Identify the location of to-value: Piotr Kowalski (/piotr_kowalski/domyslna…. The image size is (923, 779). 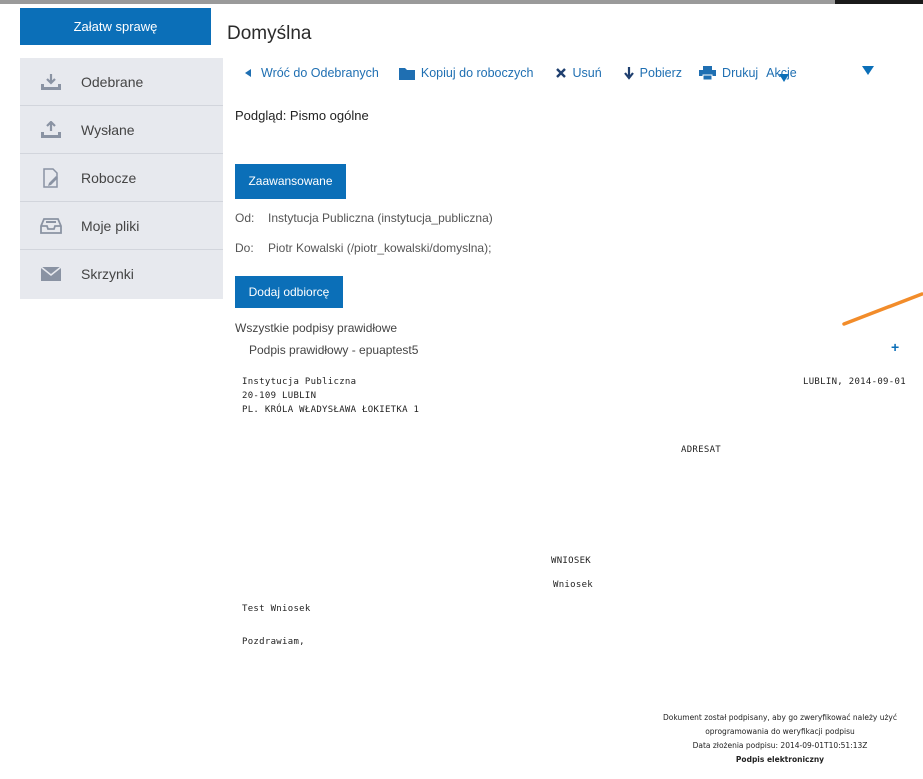
(380, 248).